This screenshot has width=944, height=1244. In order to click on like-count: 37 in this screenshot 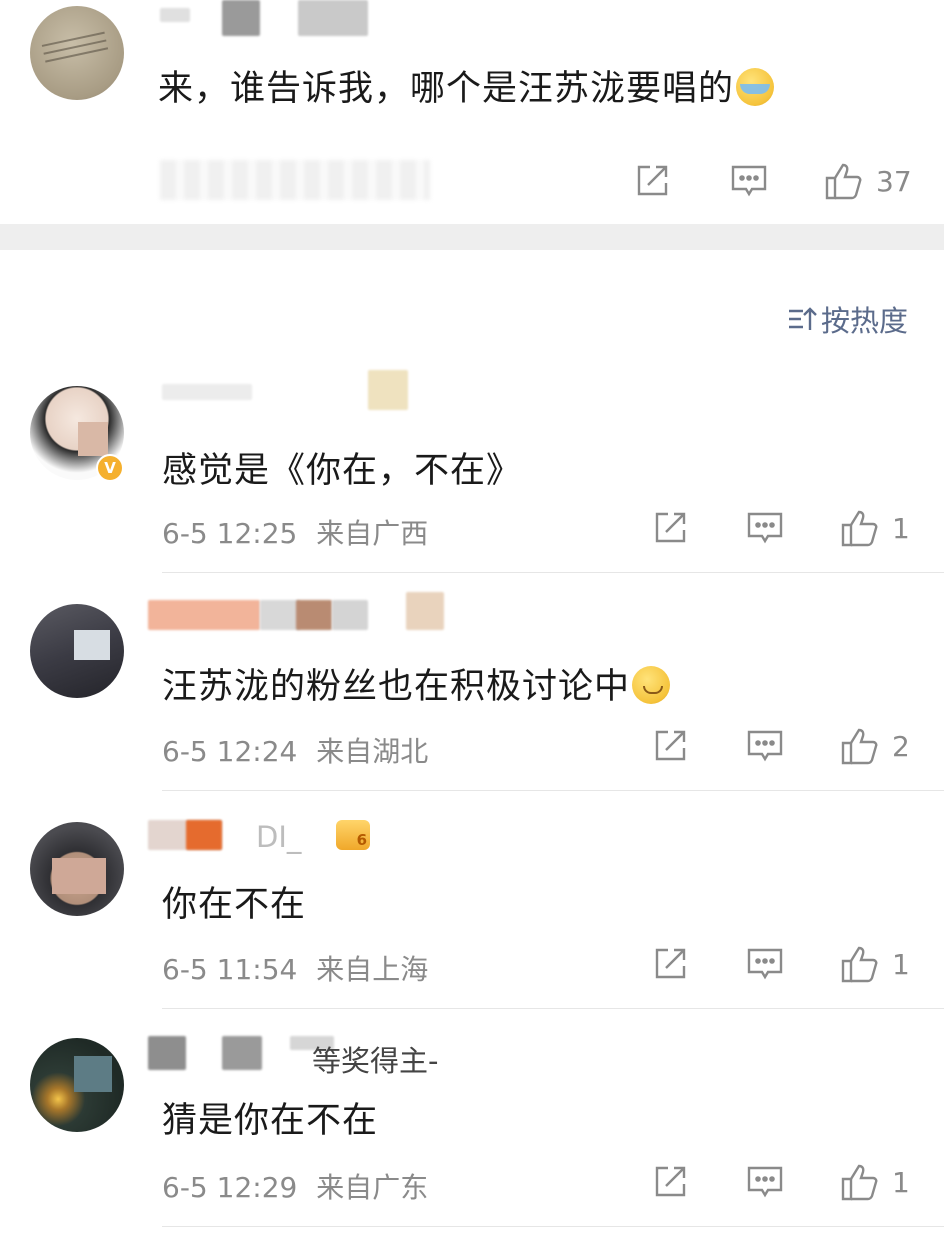, I will do `click(894, 181)`.